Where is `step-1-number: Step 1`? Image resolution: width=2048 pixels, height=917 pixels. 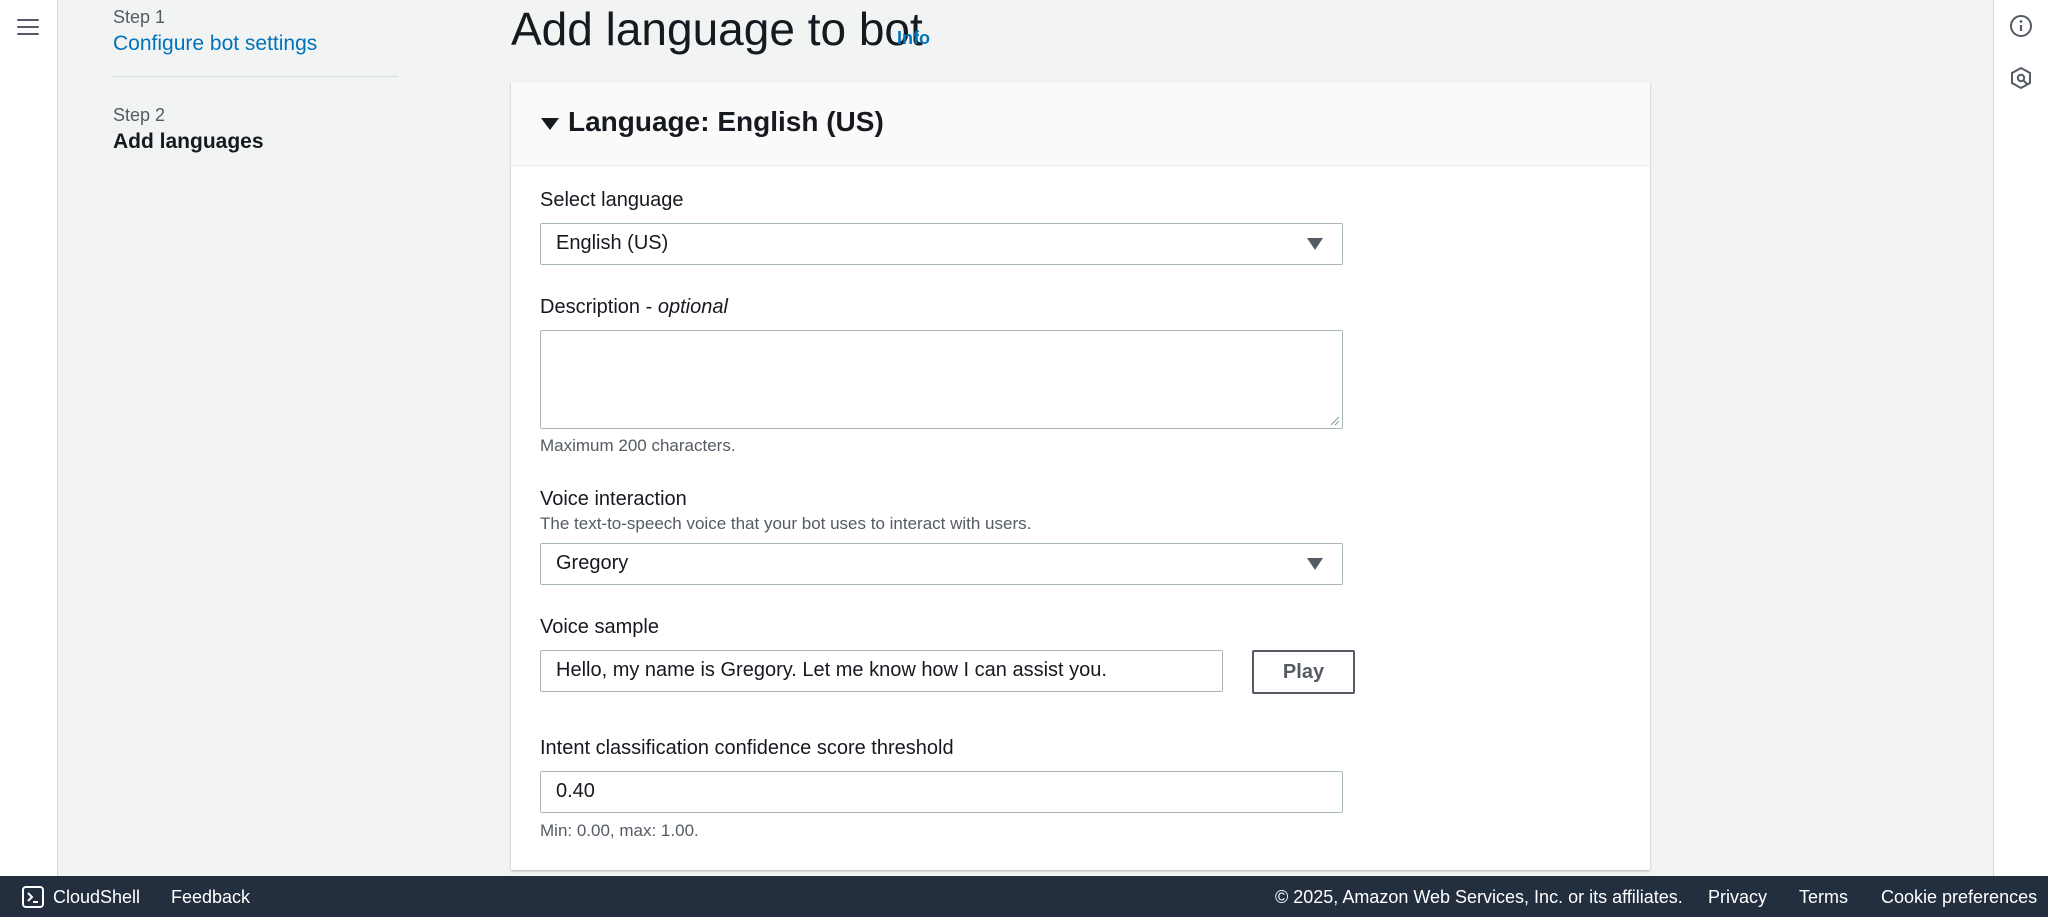
step-1-number: Step 1 is located at coordinates (139, 17).